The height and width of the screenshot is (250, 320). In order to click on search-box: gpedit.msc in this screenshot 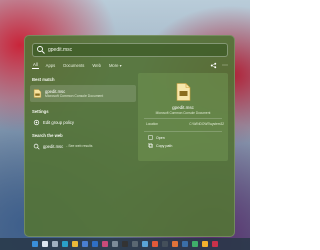, I will do `click(130, 50)`.